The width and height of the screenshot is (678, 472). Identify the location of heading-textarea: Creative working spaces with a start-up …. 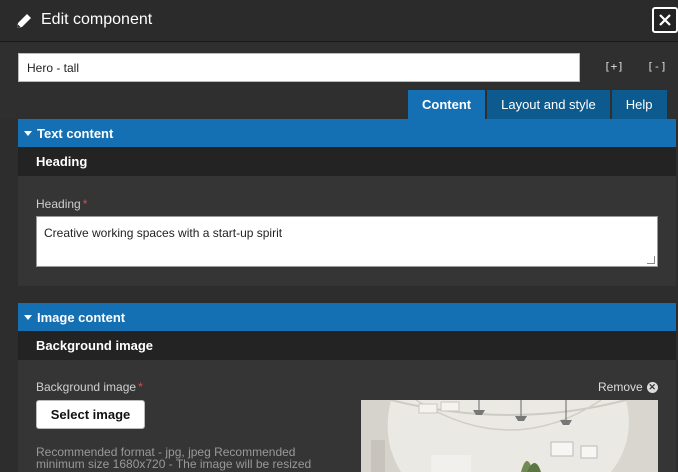
(347, 241).